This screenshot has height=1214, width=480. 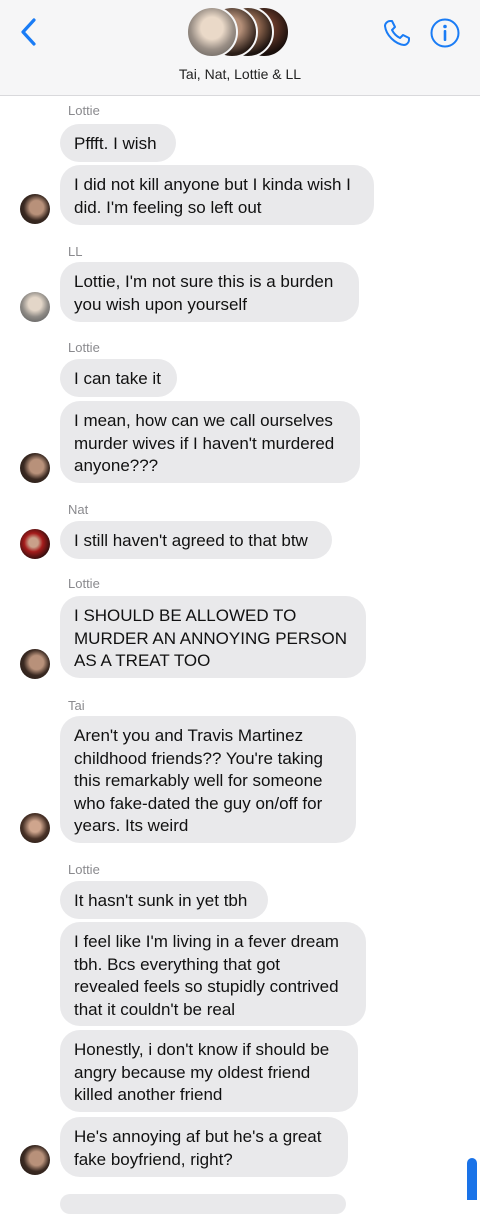 What do you see at coordinates (240, 74) in the screenshot?
I see `group-name: Tai, Nat, Lottie & LL` at bounding box center [240, 74].